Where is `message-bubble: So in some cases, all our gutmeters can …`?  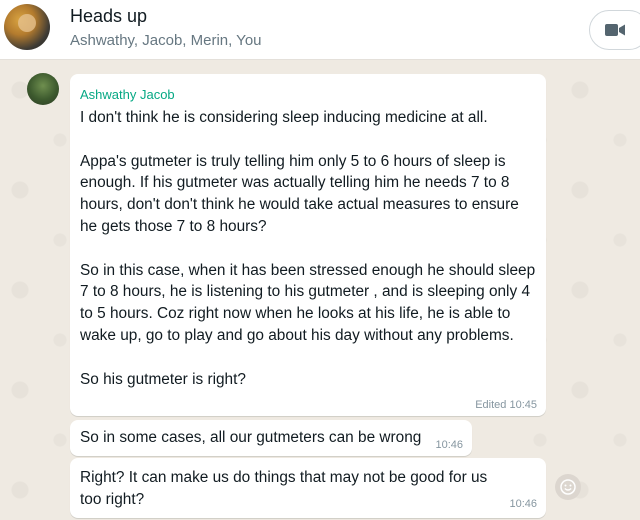 message-bubble: So in some cases, all our gutmeters can … is located at coordinates (271, 438).